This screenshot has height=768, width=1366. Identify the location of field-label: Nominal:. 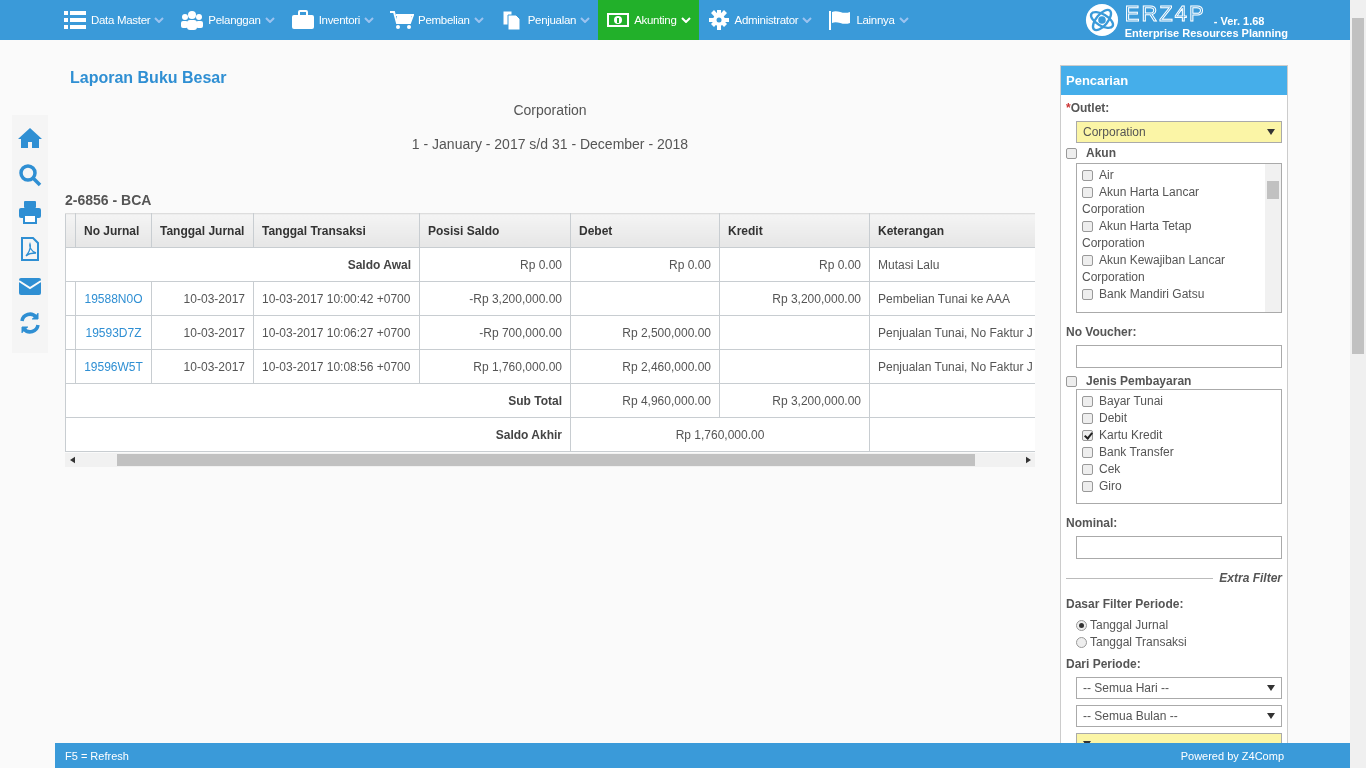
(1092, 523).